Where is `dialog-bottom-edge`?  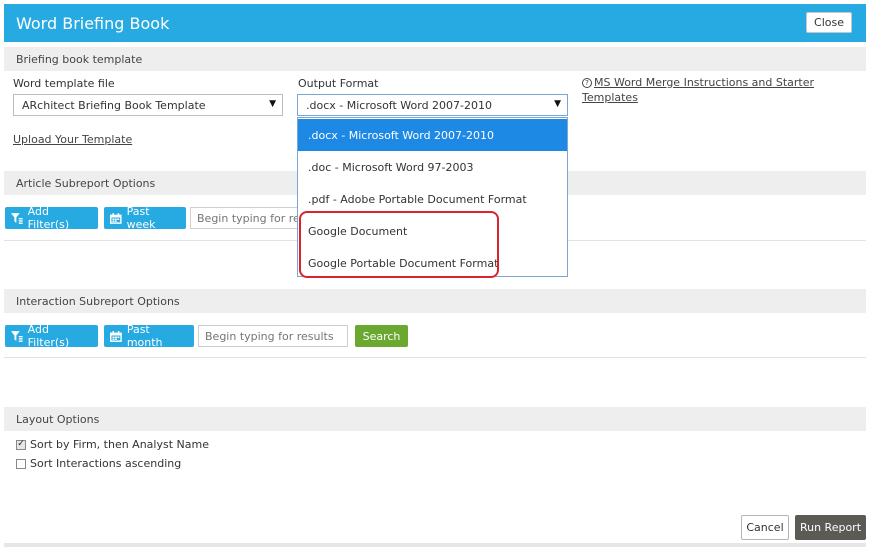
dialog-bottom-edge is located at coordinates (435, 545).